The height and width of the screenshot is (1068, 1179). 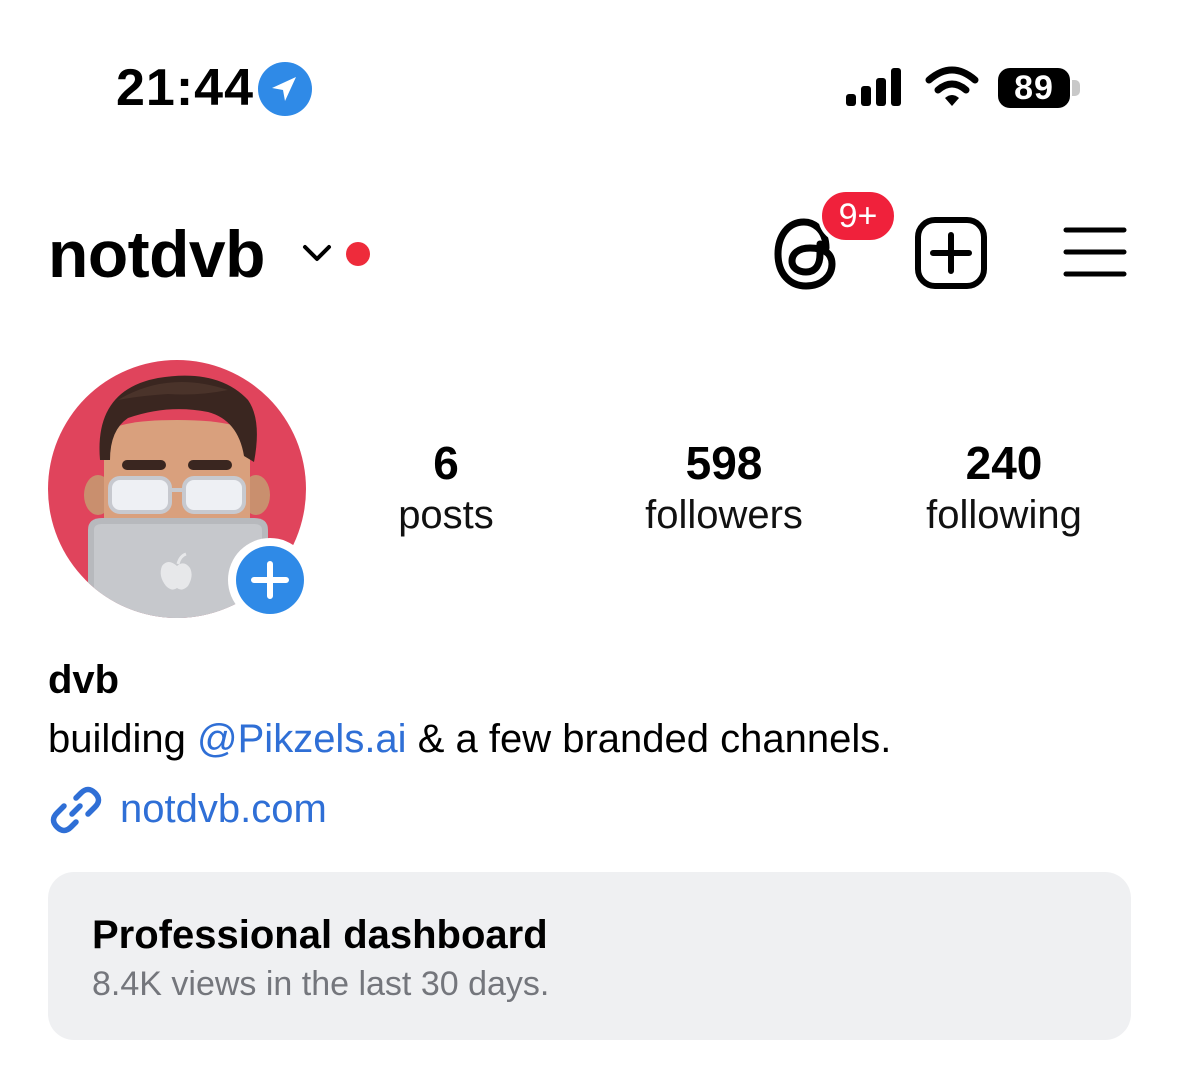 I want to click on stat-value: 598, so click(x=724, y=463).